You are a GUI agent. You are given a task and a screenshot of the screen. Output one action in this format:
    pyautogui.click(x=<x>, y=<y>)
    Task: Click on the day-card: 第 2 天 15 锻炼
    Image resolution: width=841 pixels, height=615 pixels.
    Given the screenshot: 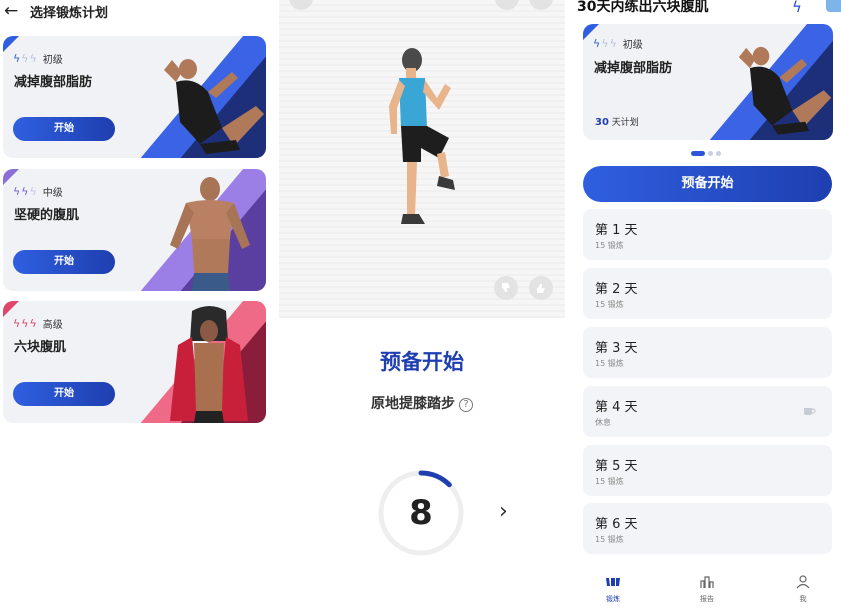 What is the action you would take?
    pyautogui.click(x=707, y=293)
    